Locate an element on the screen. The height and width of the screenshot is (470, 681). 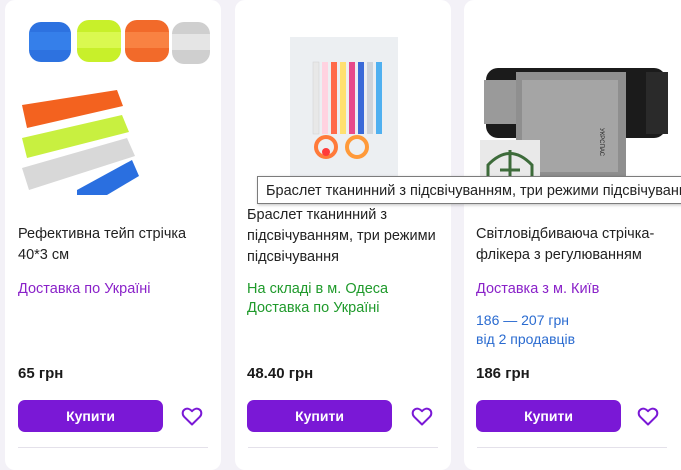
product-price: 65 грн is located at coordinates (41, 373).